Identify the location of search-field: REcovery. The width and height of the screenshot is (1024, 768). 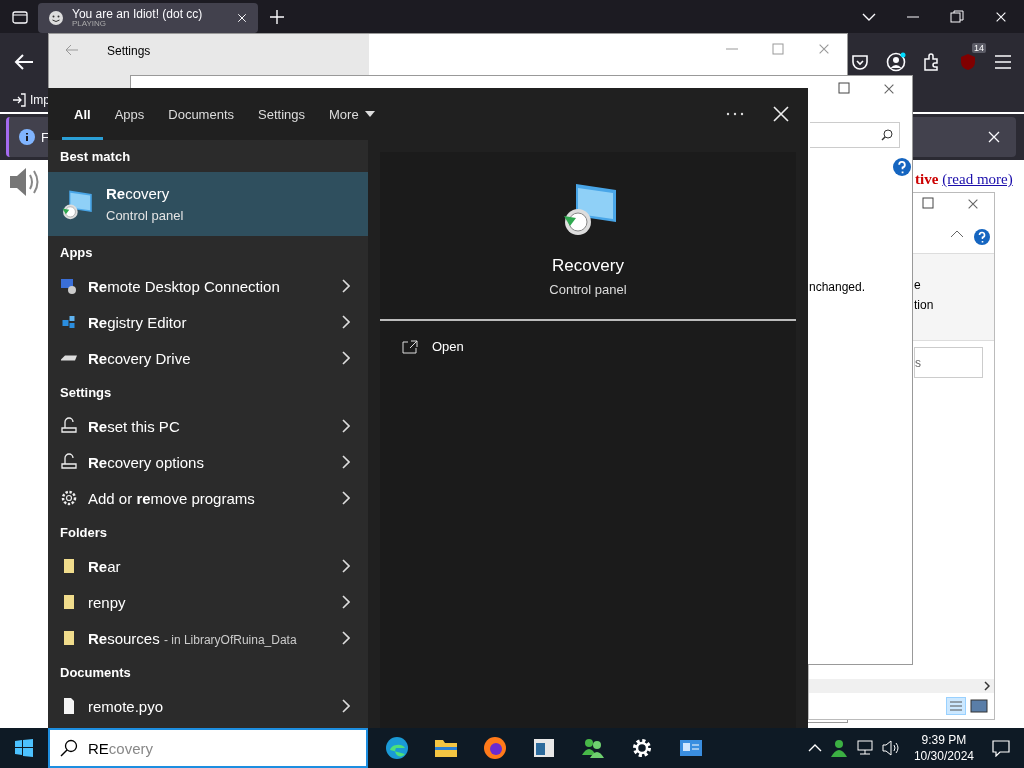
(208, 748).